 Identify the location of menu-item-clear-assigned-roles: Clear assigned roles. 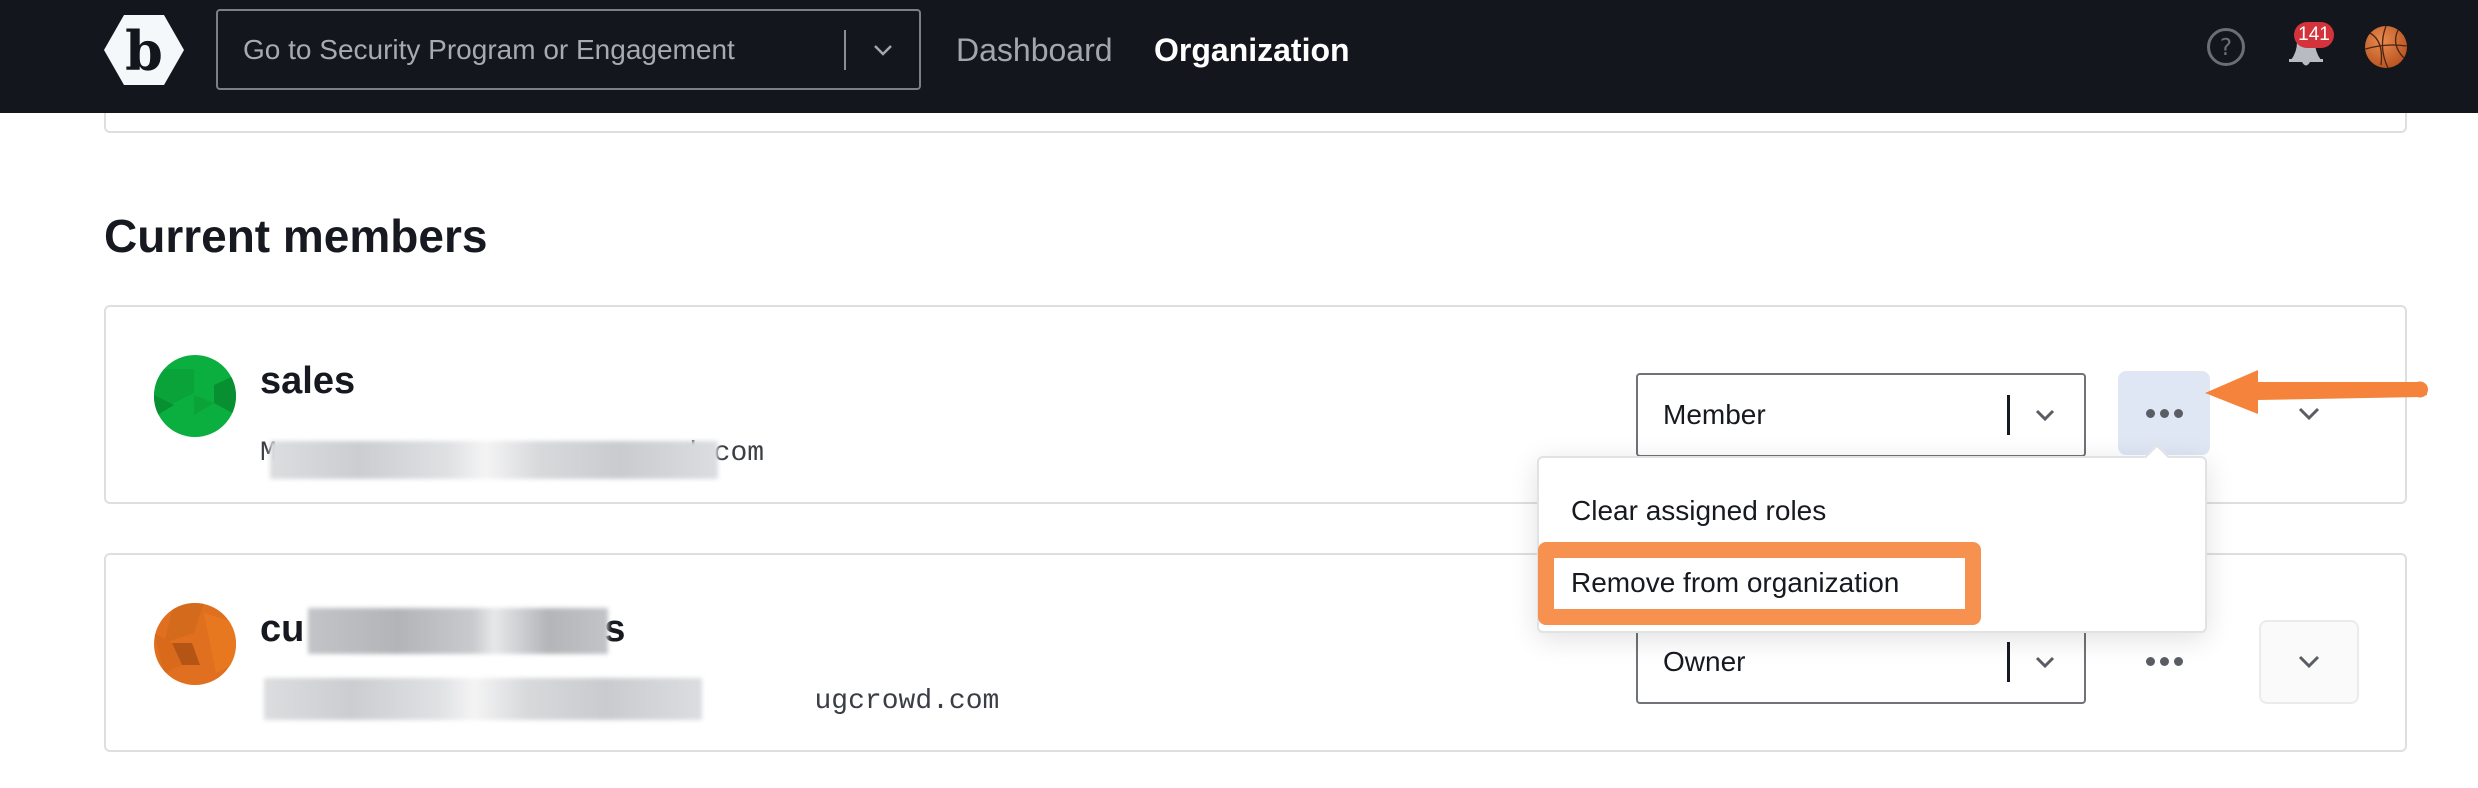
(1698, 511).